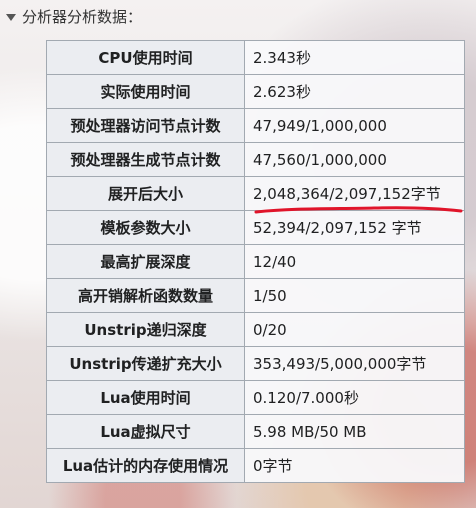 Image resolution: width=476 pixels, height=508 pixels. I want to click on table-row: Lua估计的内存使用情况 0字节, so click(255, 465).